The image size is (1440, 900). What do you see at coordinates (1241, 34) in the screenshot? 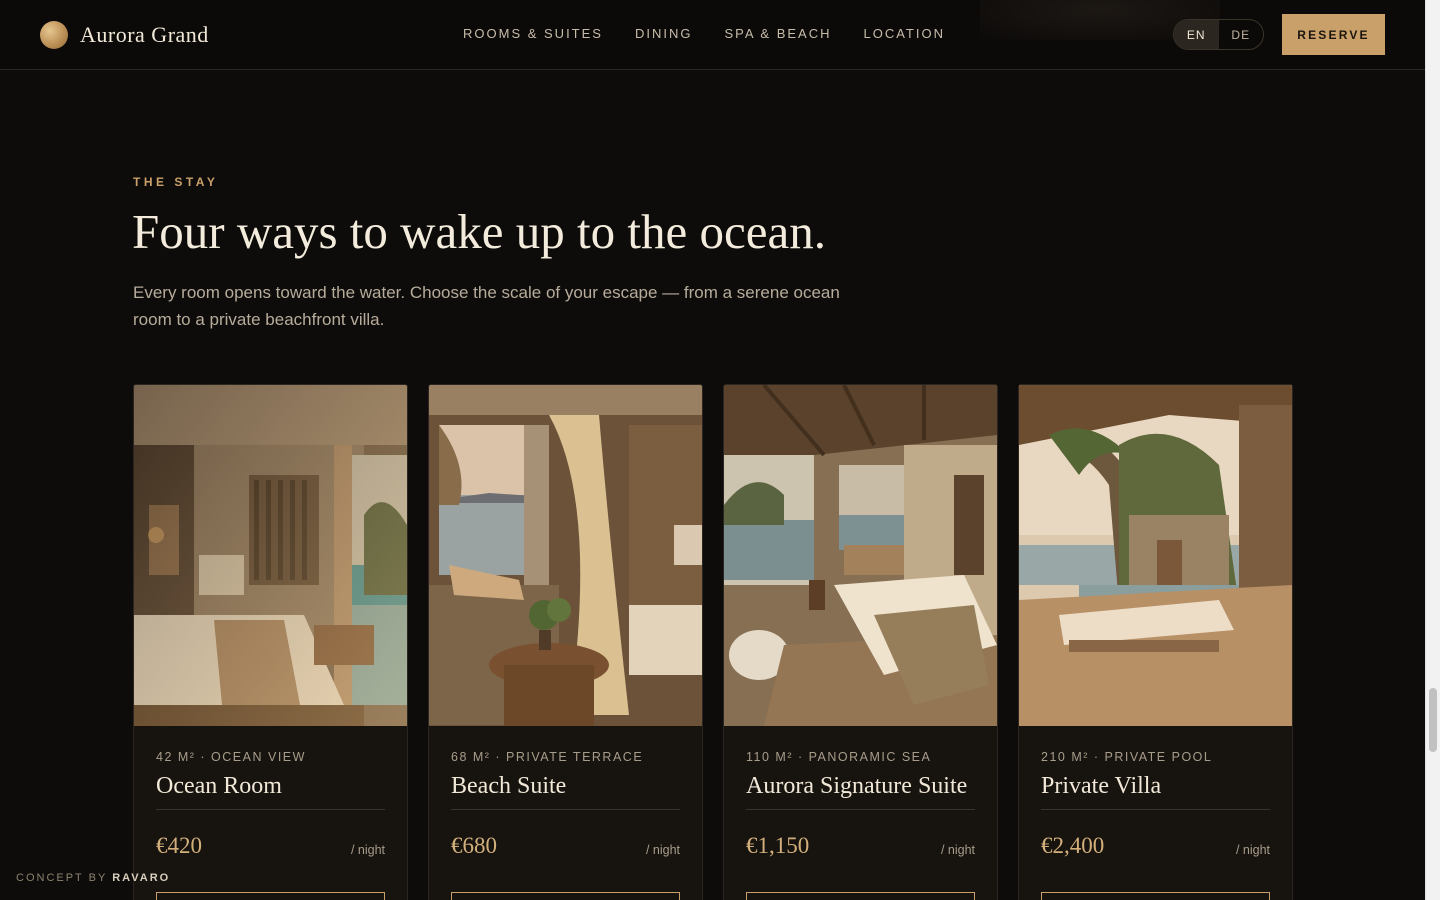
I see `language-de-button: DE` at bounding box center [1241, 34].